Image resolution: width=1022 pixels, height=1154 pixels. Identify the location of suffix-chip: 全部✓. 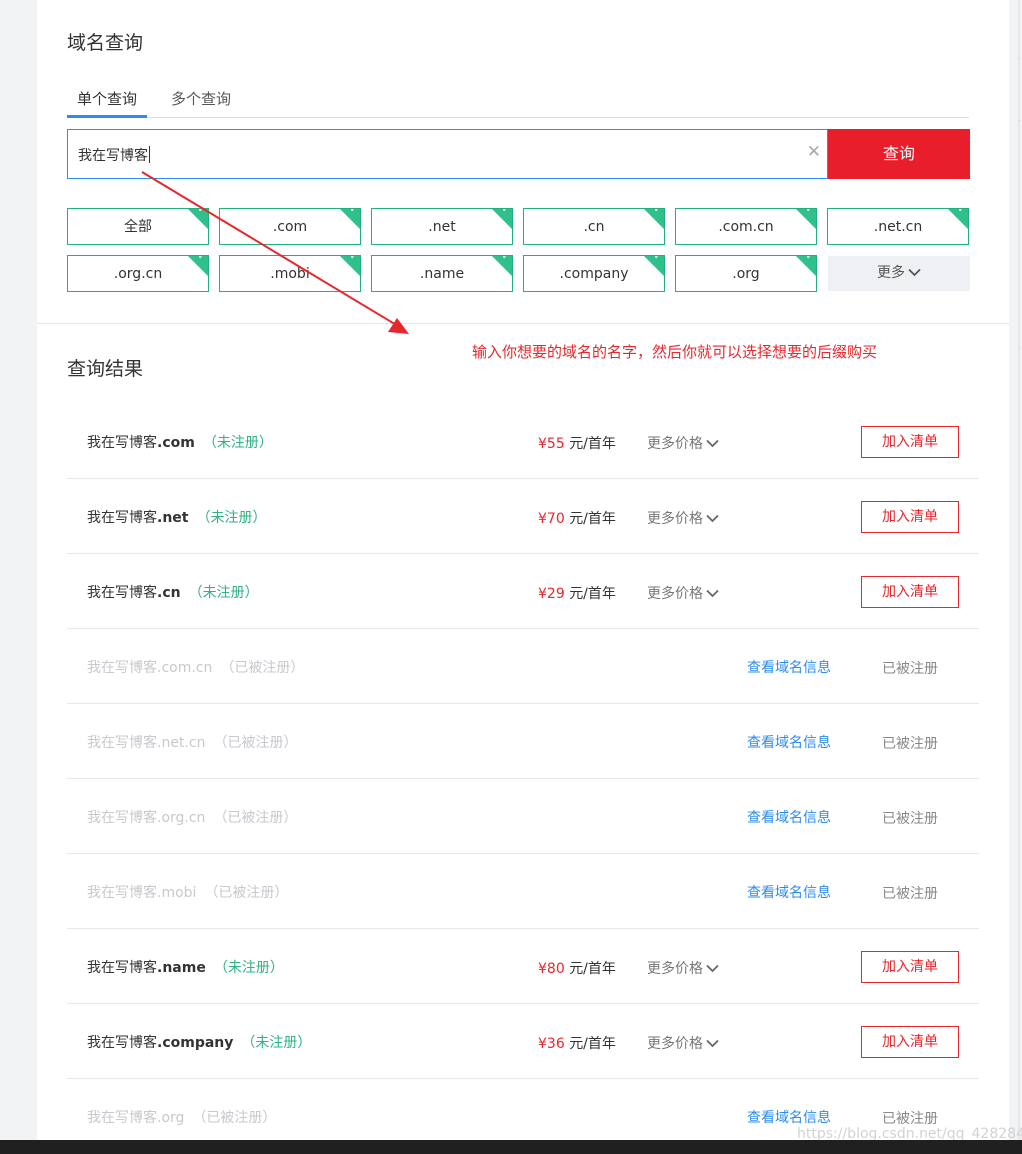
(138, 226).